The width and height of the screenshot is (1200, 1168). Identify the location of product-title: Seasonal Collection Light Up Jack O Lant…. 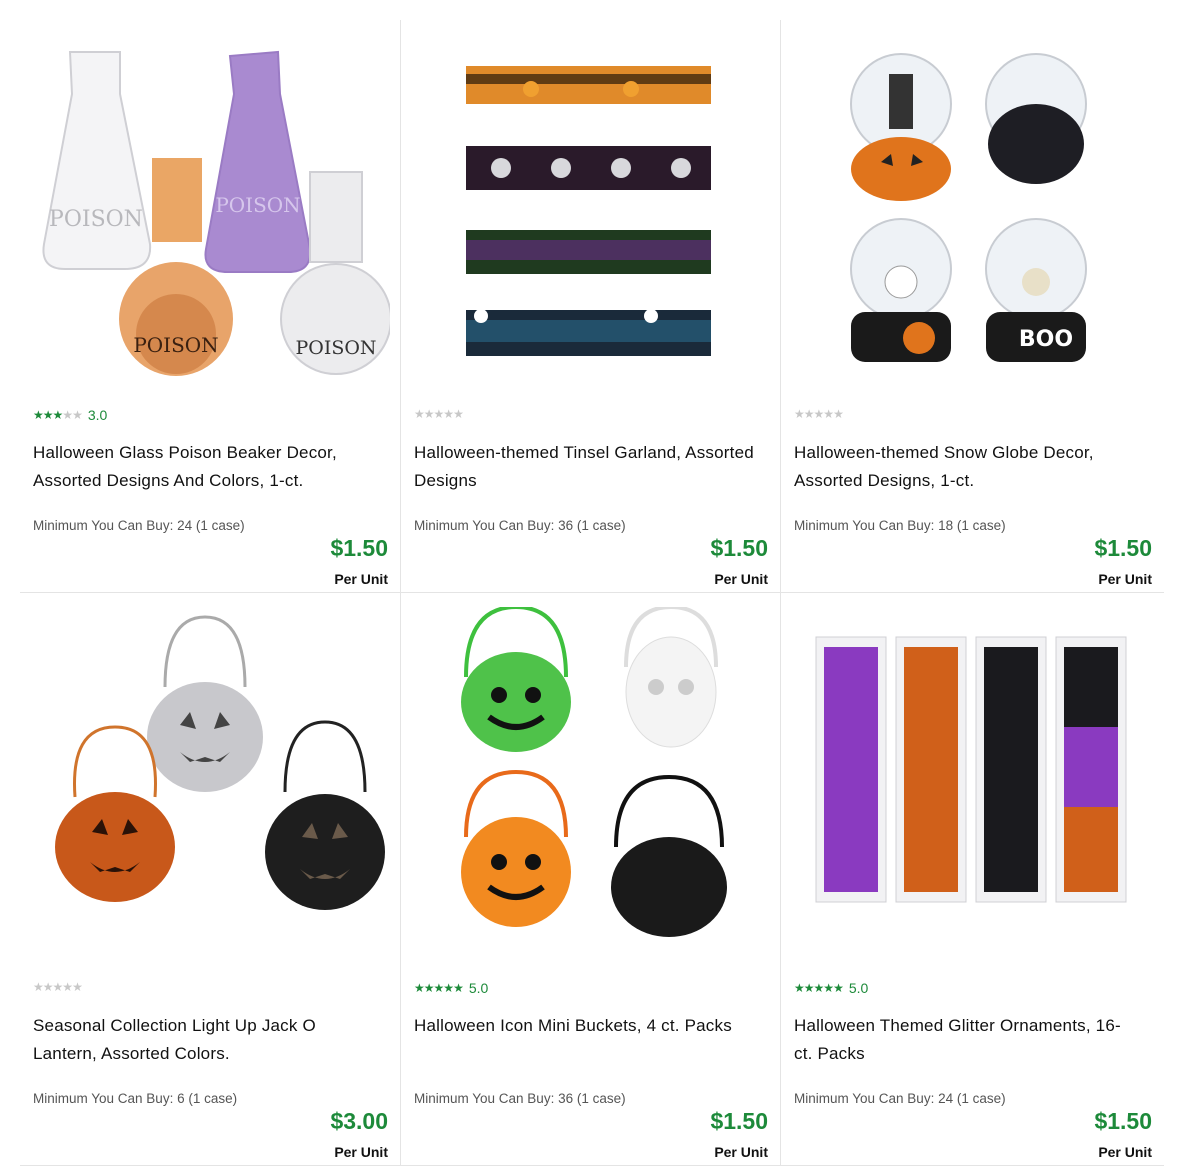
(205, 1040).